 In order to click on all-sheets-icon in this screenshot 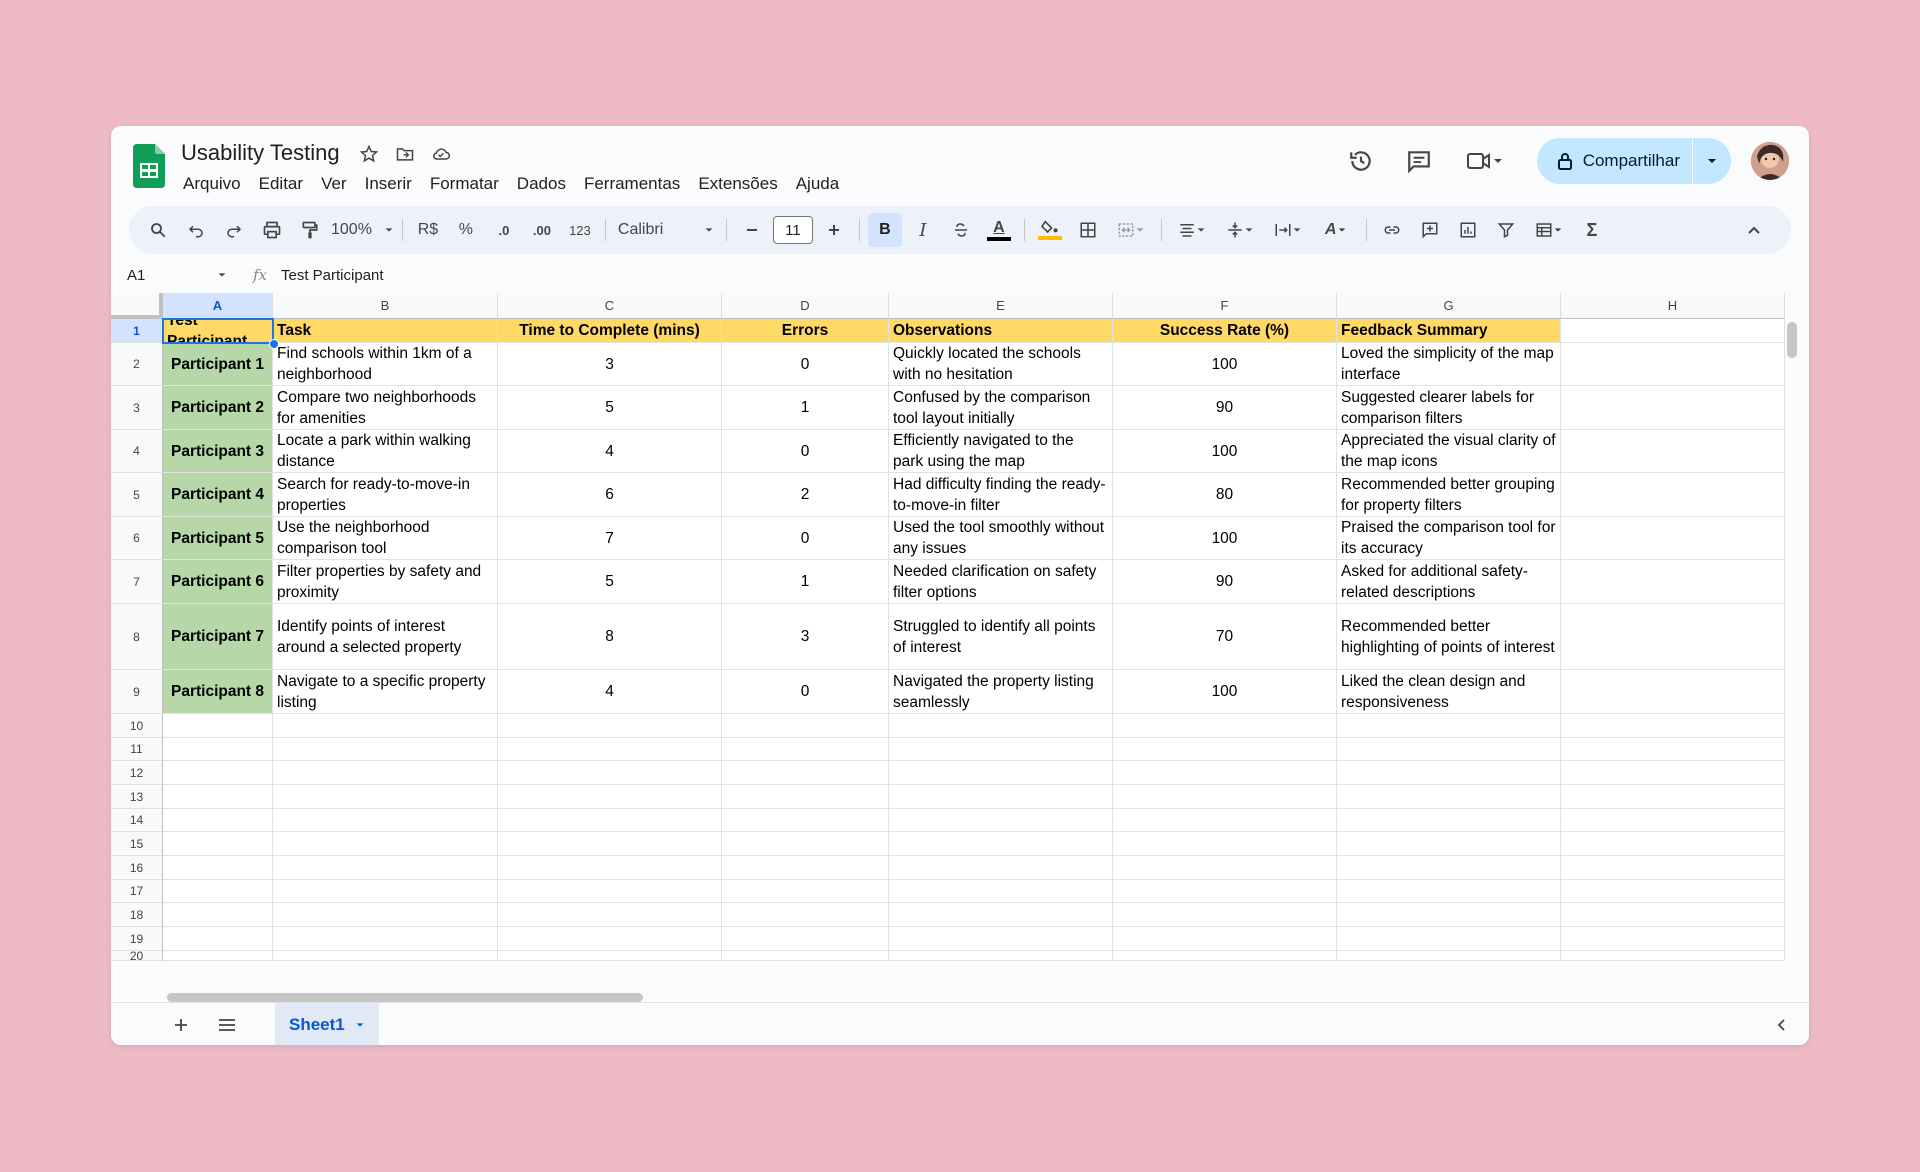, I will do `click(227, 1025)`.